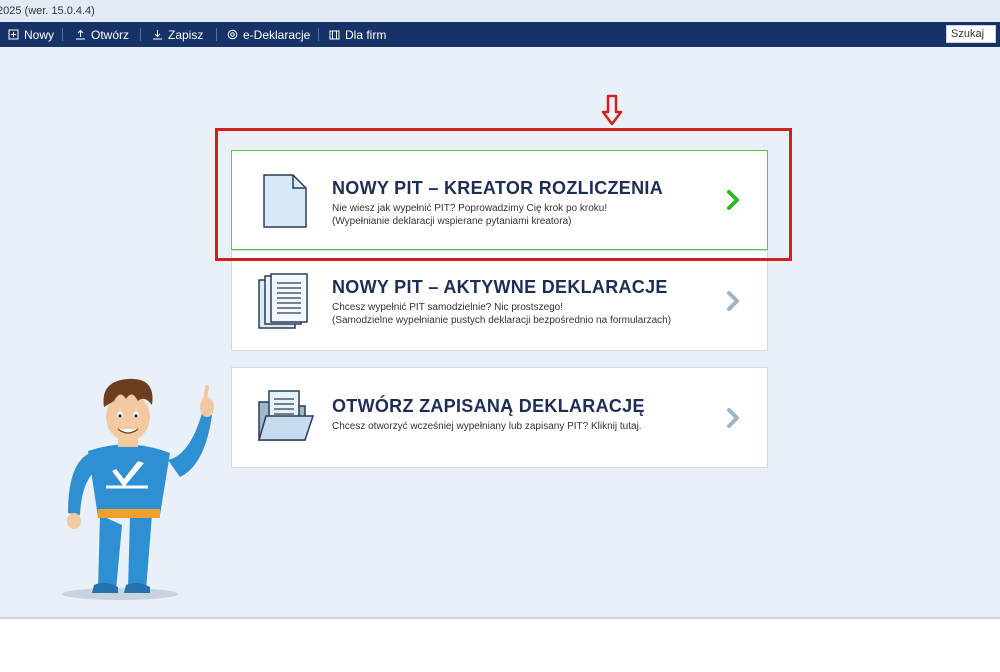 The height and width of the screenshot is (672, 1000). Describe the element at coordinates (500, 287) in the screenshot. I see `active-declarations-title: NOWY PIT – AKTYWNE DEKLARACJE` at that location.